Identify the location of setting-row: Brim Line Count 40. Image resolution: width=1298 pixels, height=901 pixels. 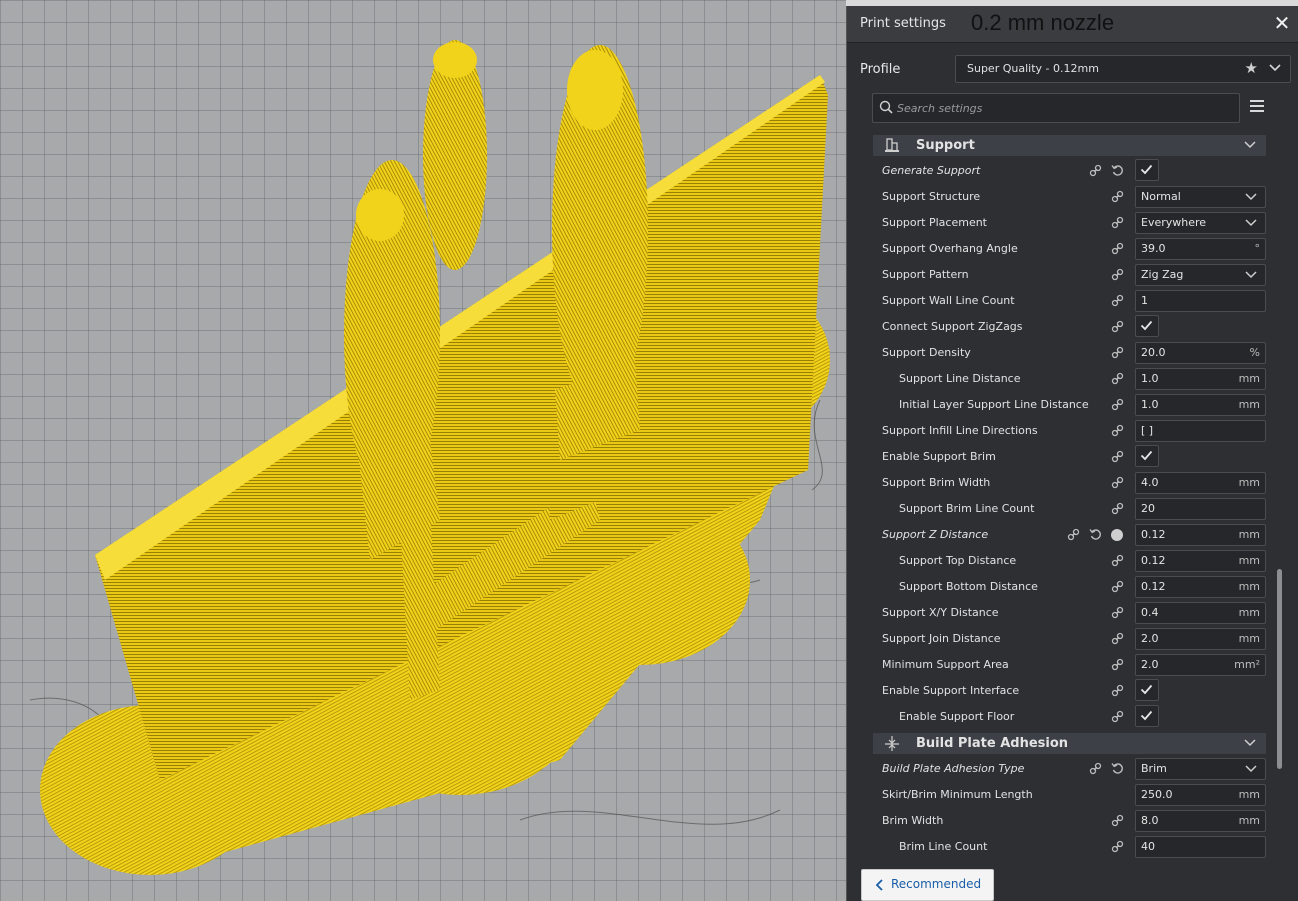
(1070, 847).